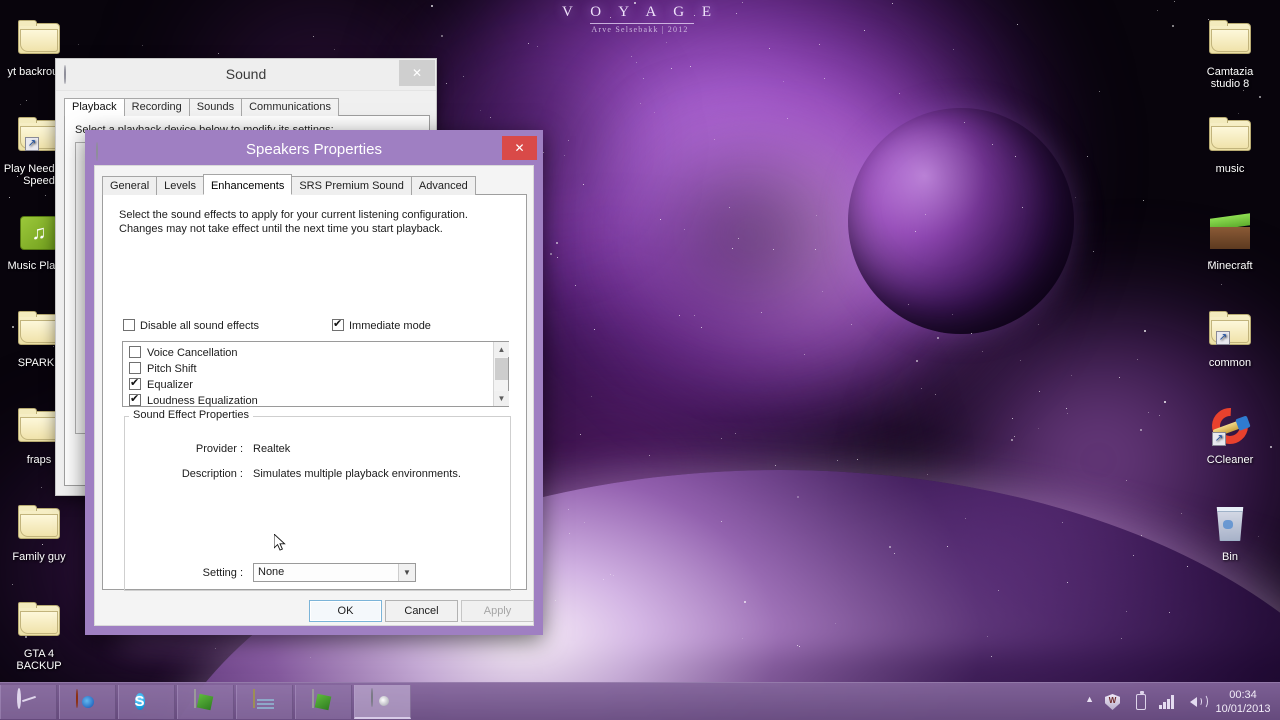 Image resolution: width=1280 pixels, height=720 pixels. Describe the element at coordinates (501, 349) in the screenshot. I see `chevron-up-icon: ▲` at that location.